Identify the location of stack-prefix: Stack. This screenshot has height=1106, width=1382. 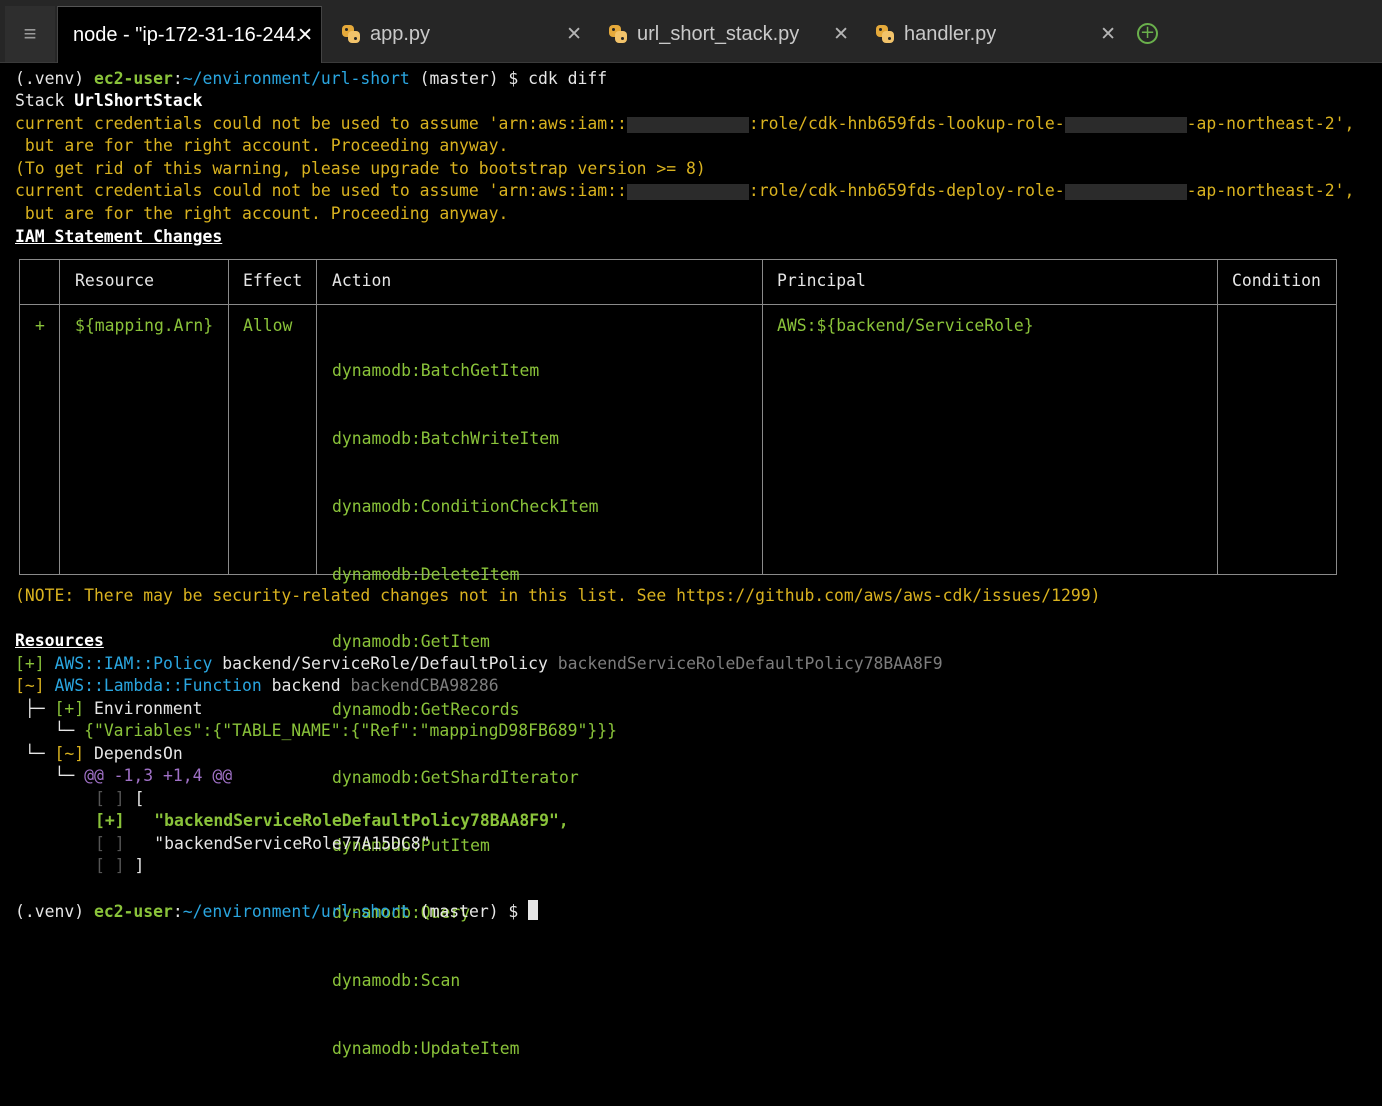
(45, 100).